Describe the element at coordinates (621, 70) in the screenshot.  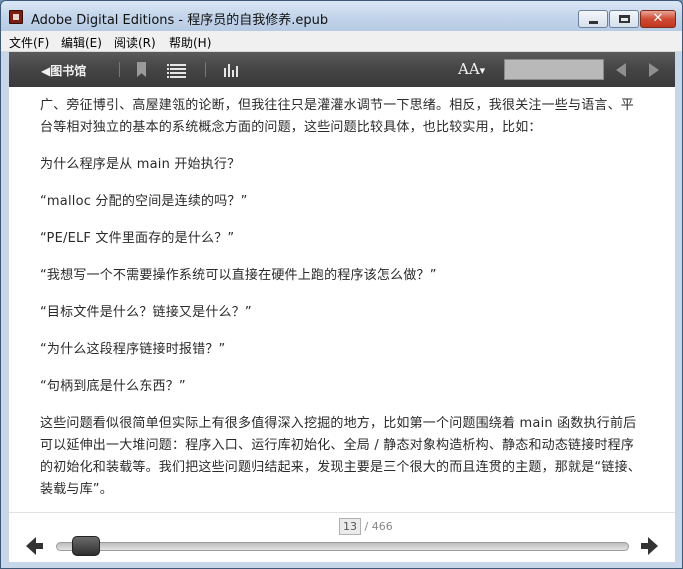
I see `arrow-left-icon` at that location.